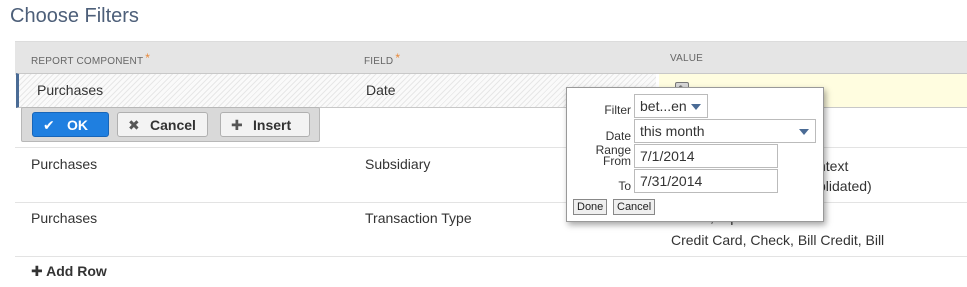 The width and height of the screenshot is (967, 287). I want to click on to-date-input: 7/31/2014, so click(706, 181).